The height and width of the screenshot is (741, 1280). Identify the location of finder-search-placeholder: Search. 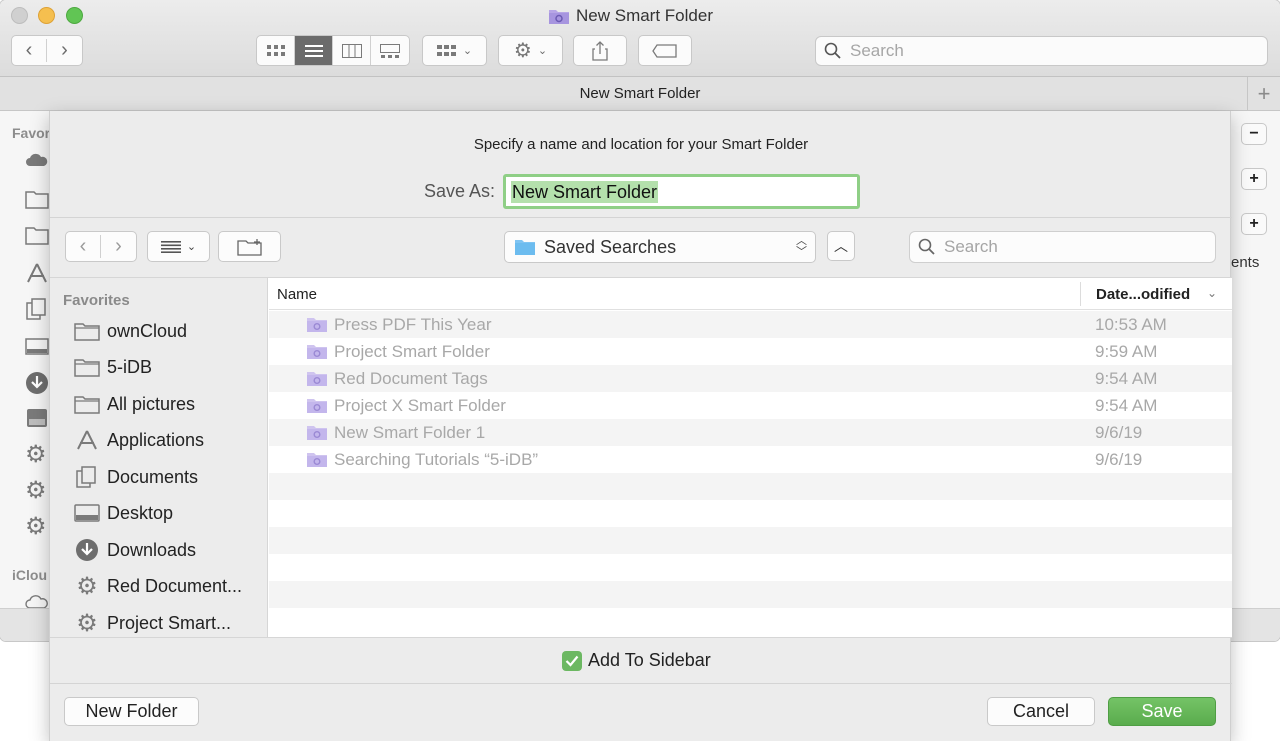
(877, 50).